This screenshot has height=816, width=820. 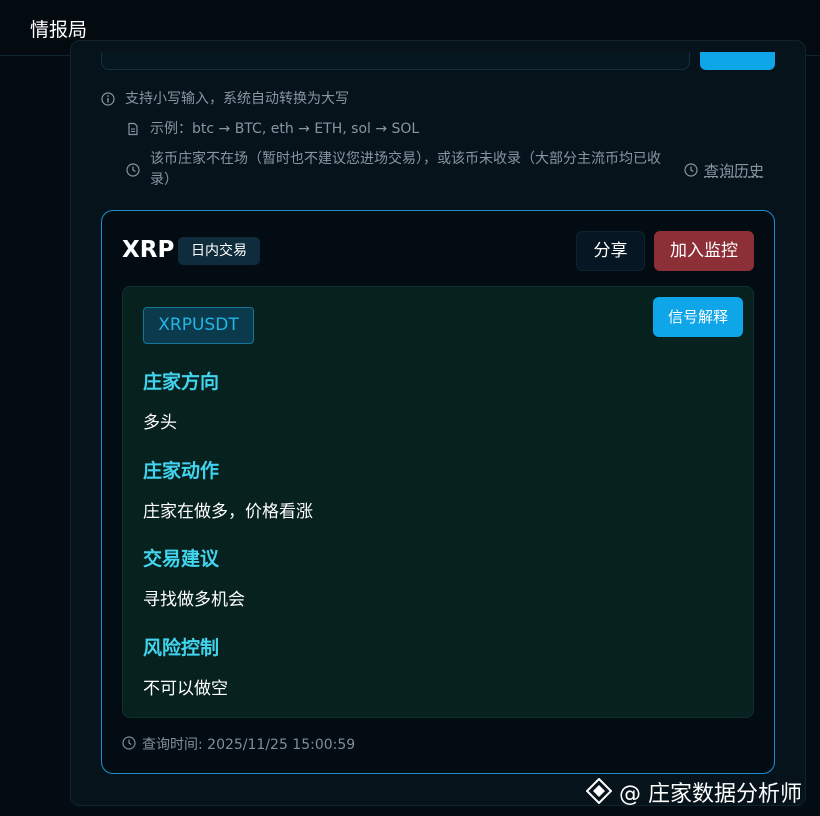 I want to click on section-title-action: 庄家动作, so click(x=181, y=471).